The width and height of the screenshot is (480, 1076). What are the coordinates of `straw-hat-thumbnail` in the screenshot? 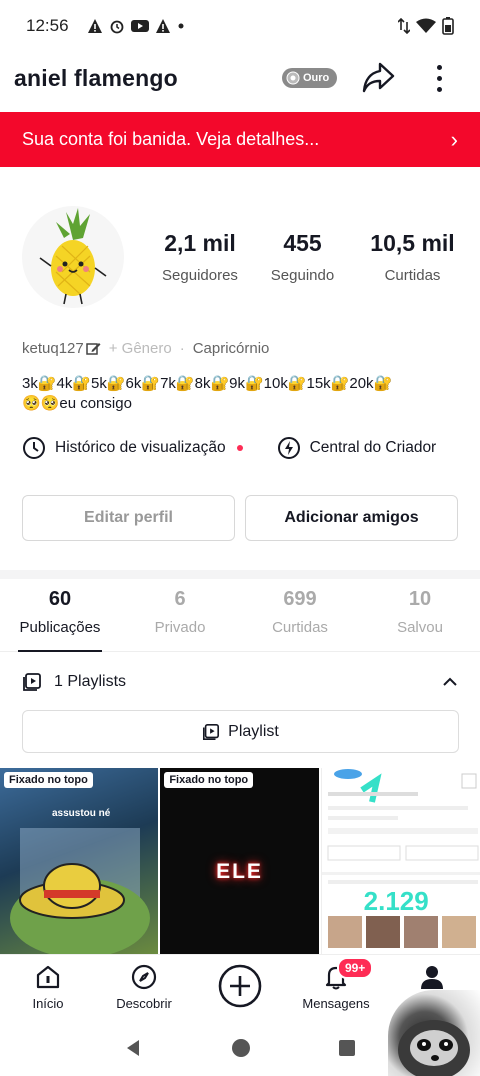 It's located at (80, 891).